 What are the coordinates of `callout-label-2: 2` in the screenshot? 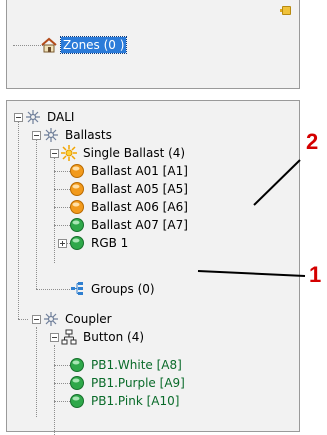 It's located at (312, 141).